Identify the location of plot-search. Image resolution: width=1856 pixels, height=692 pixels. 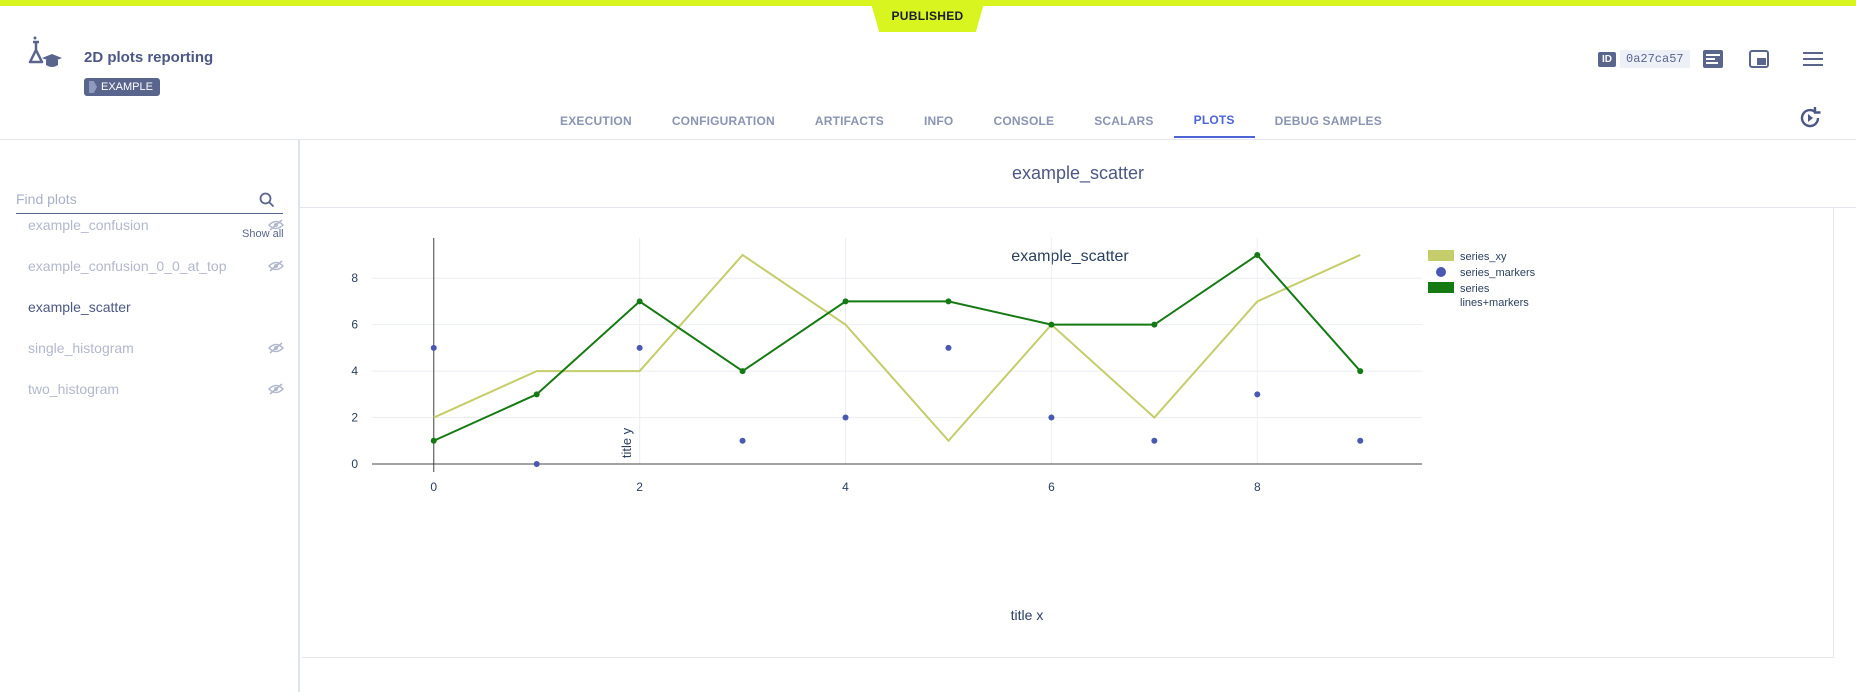
(149, 200).